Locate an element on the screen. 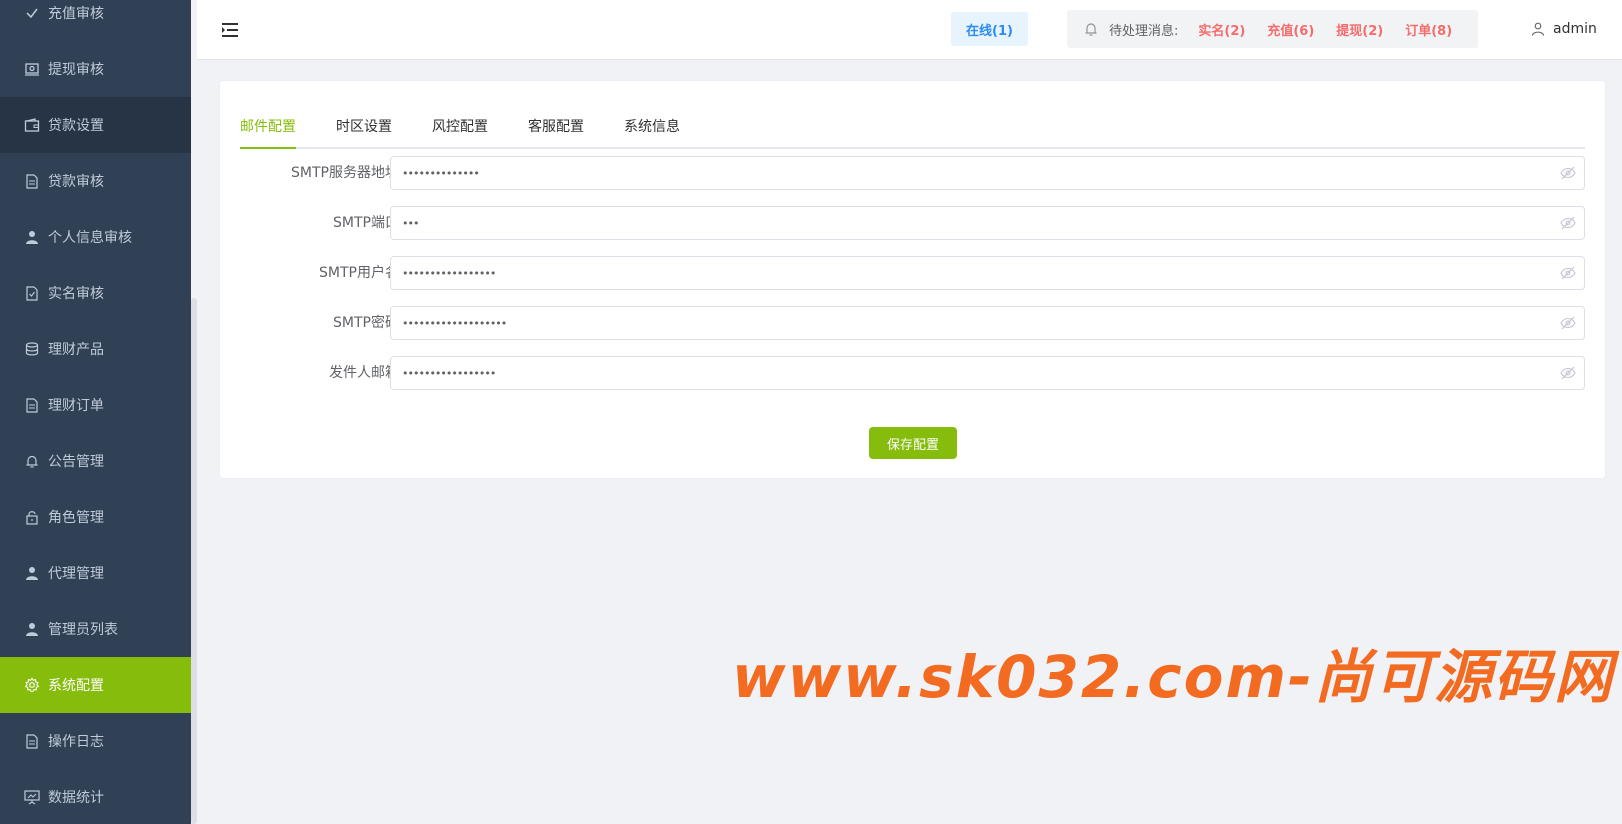 Image resolution: width=1622 pixels, height=824 pixels. check-icon is located at coordinates (32, 13).